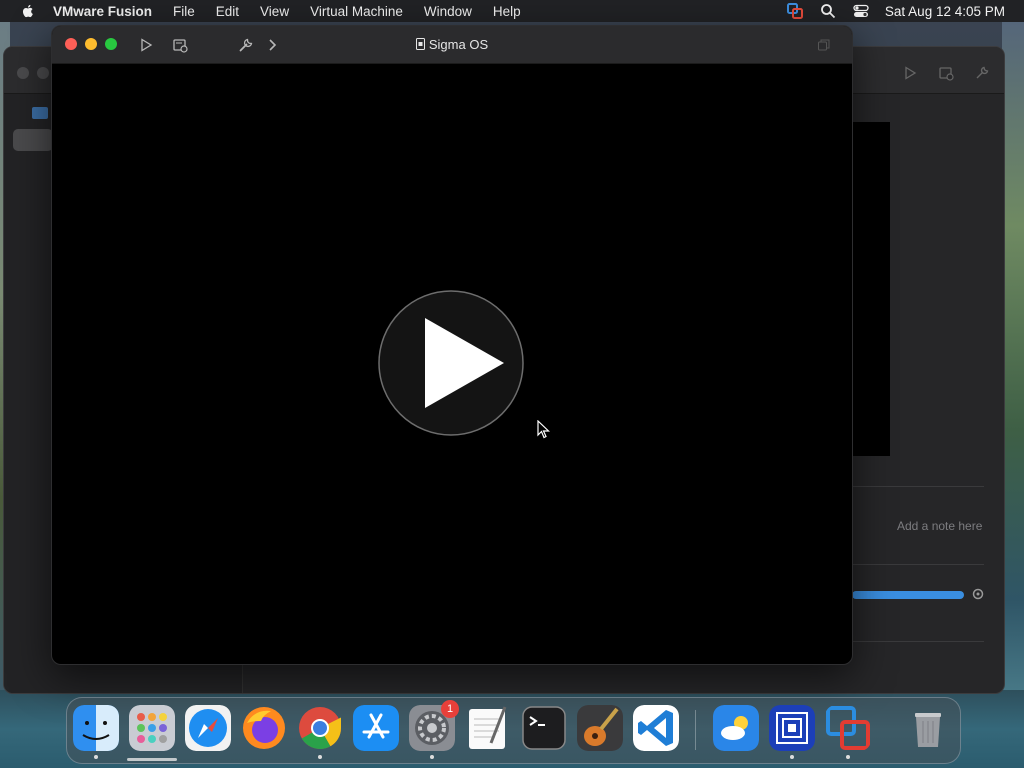  What do you see at coordinates (264, 728) in the screenshot?
I see `firefox-icon` at bounding box center [264, 728].